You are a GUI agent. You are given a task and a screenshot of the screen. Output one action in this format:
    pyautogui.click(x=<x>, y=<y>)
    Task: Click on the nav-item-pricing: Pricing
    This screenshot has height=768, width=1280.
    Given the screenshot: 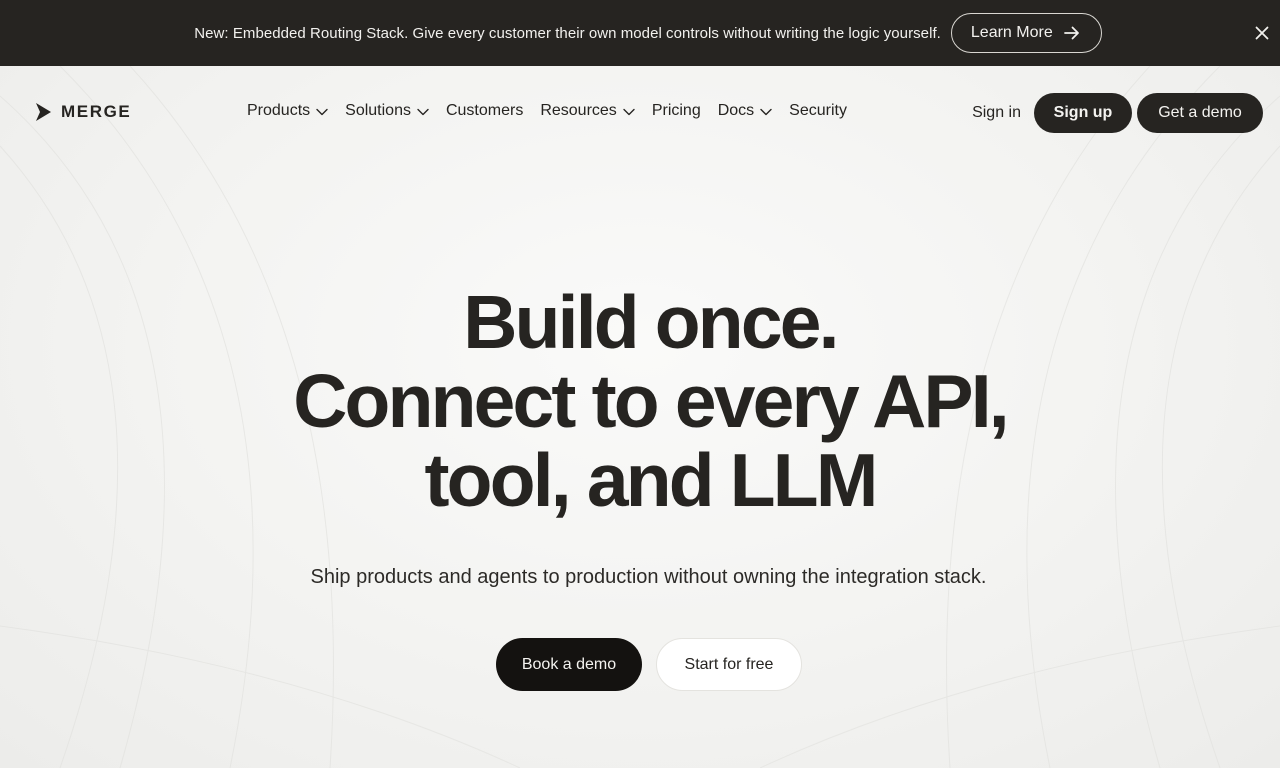 What is the action you would take?
    pyautogui.click(x=676, y=111)
    